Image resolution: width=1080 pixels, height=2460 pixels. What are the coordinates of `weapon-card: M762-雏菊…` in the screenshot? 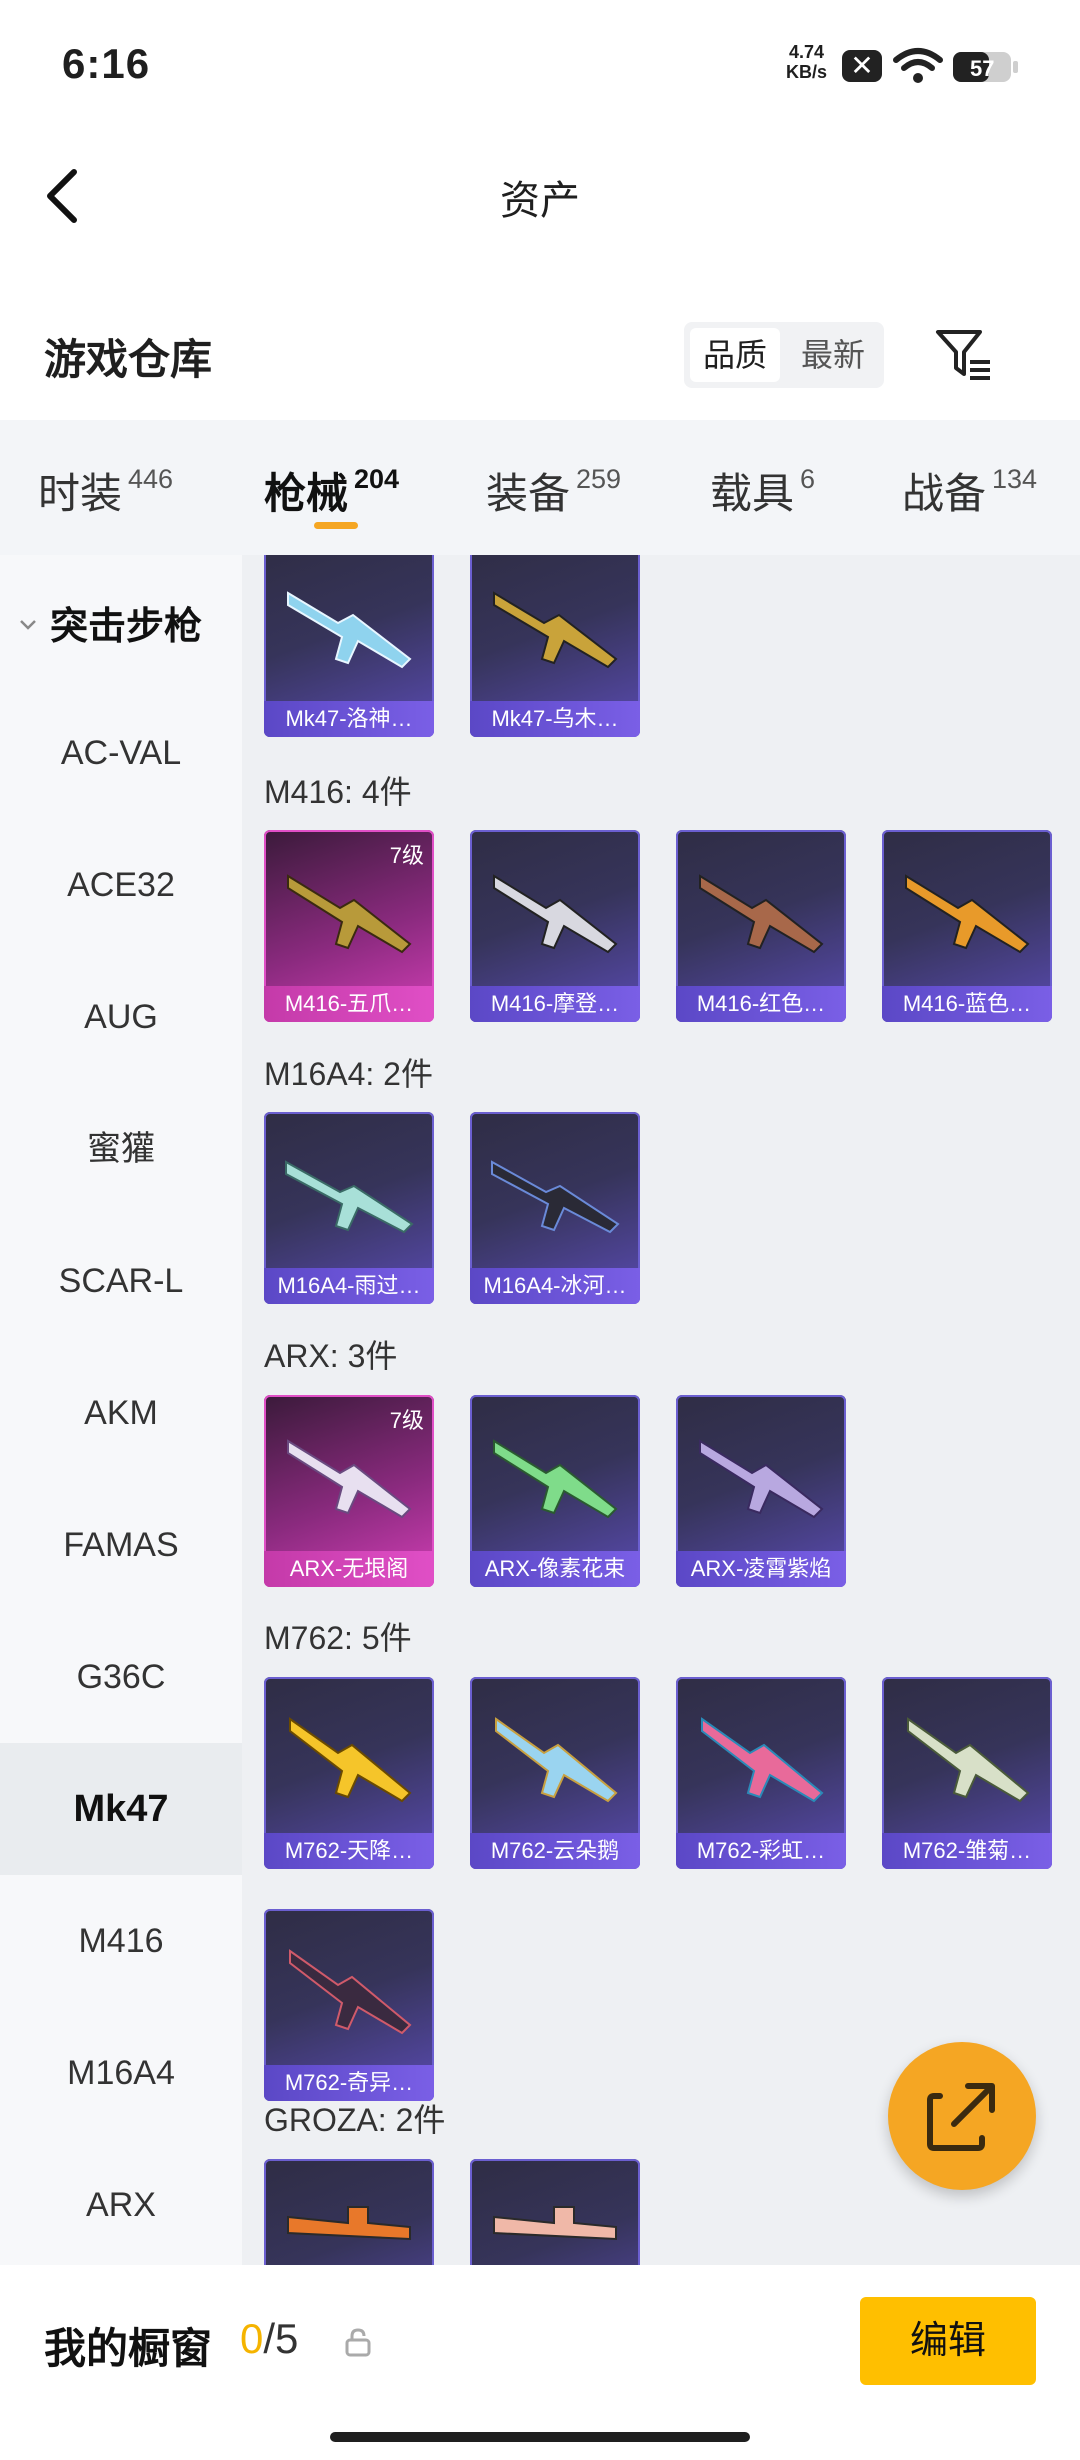 It's located at (967, 1773).